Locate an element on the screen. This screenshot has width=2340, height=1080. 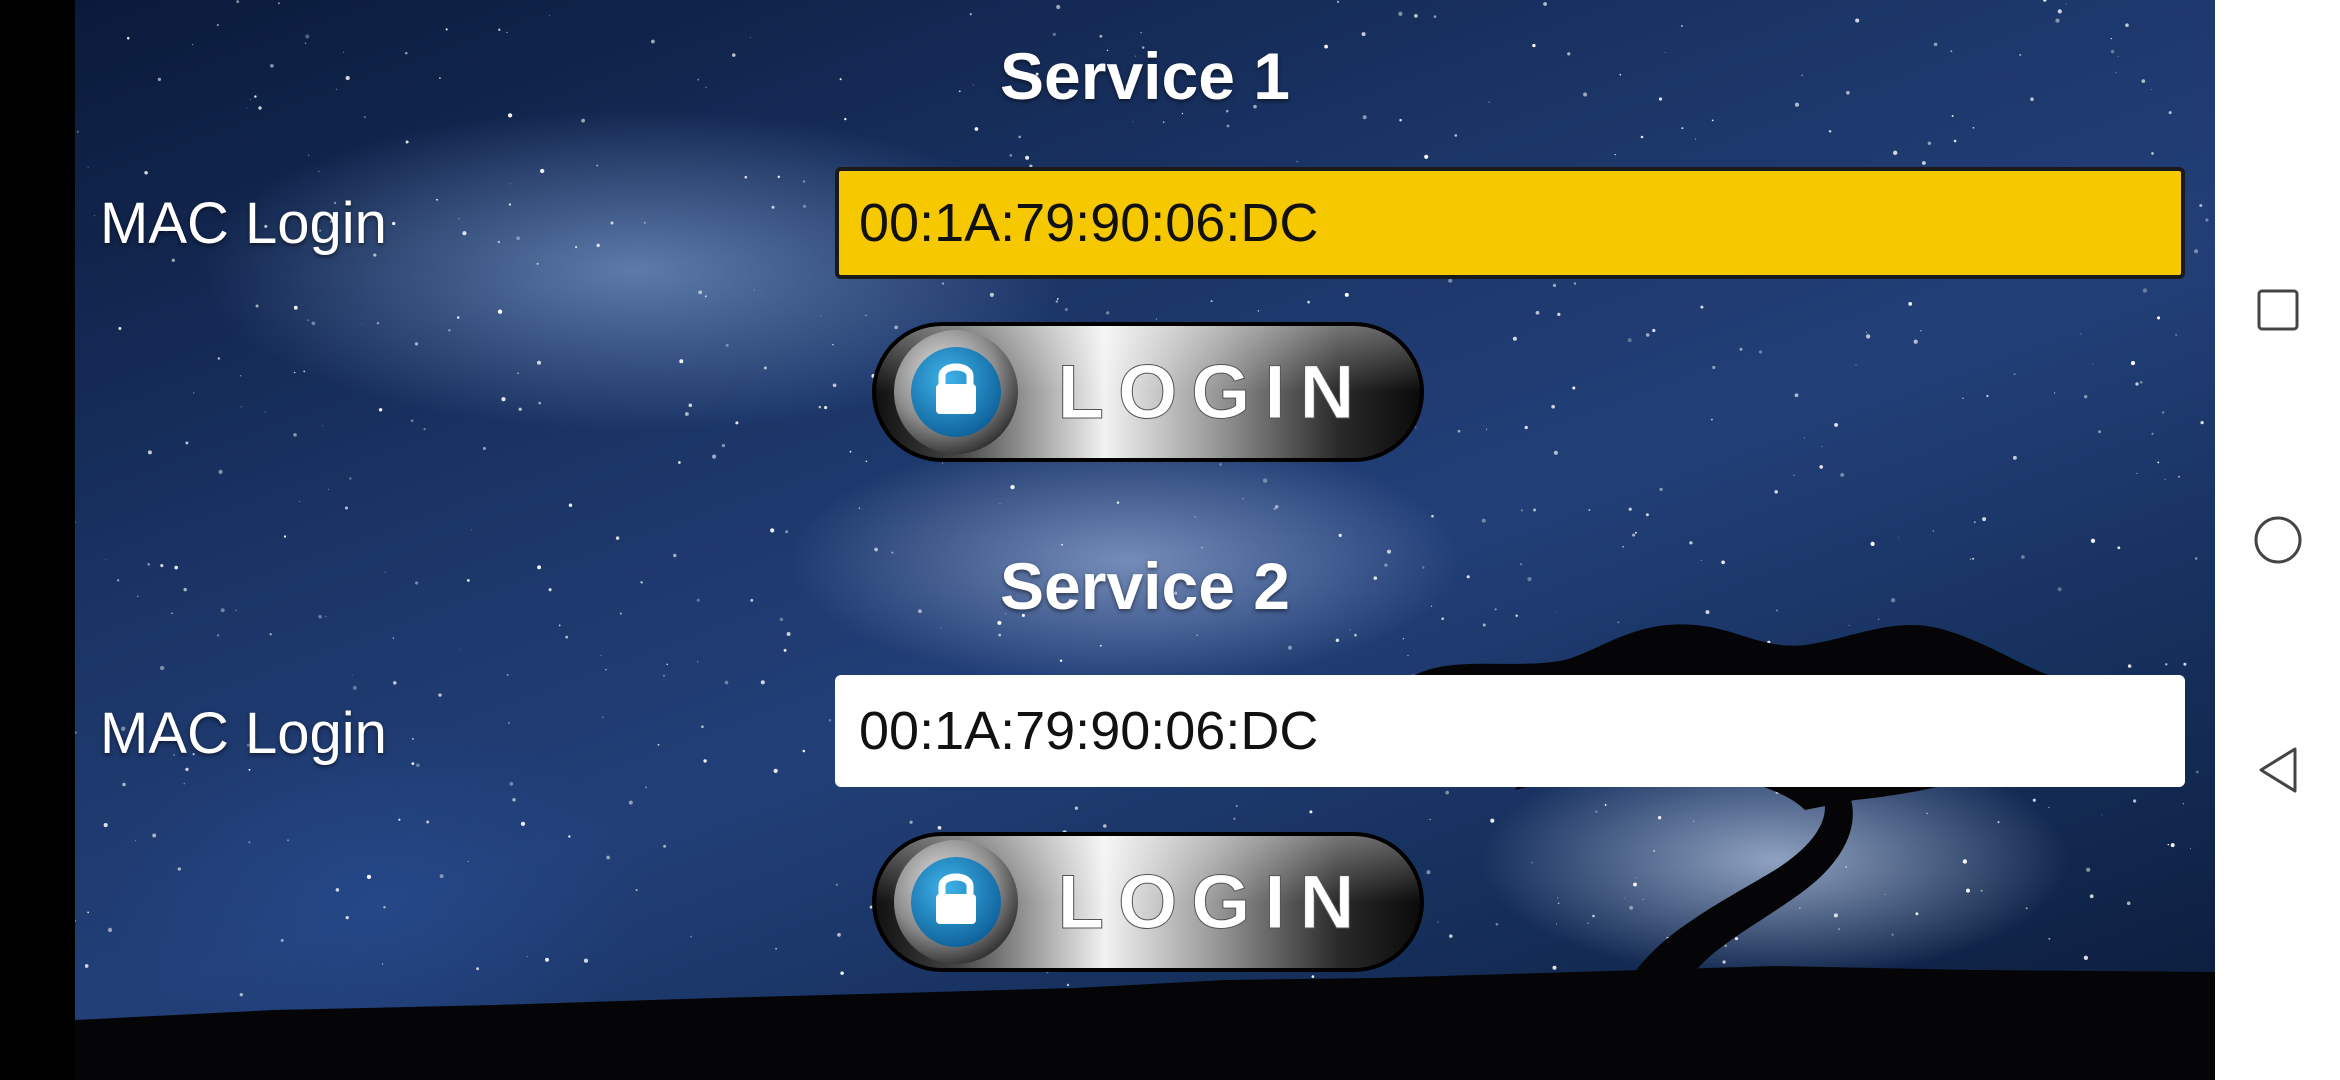
service-2-login-label: LOGIN is located at coordinates (1213, 902).